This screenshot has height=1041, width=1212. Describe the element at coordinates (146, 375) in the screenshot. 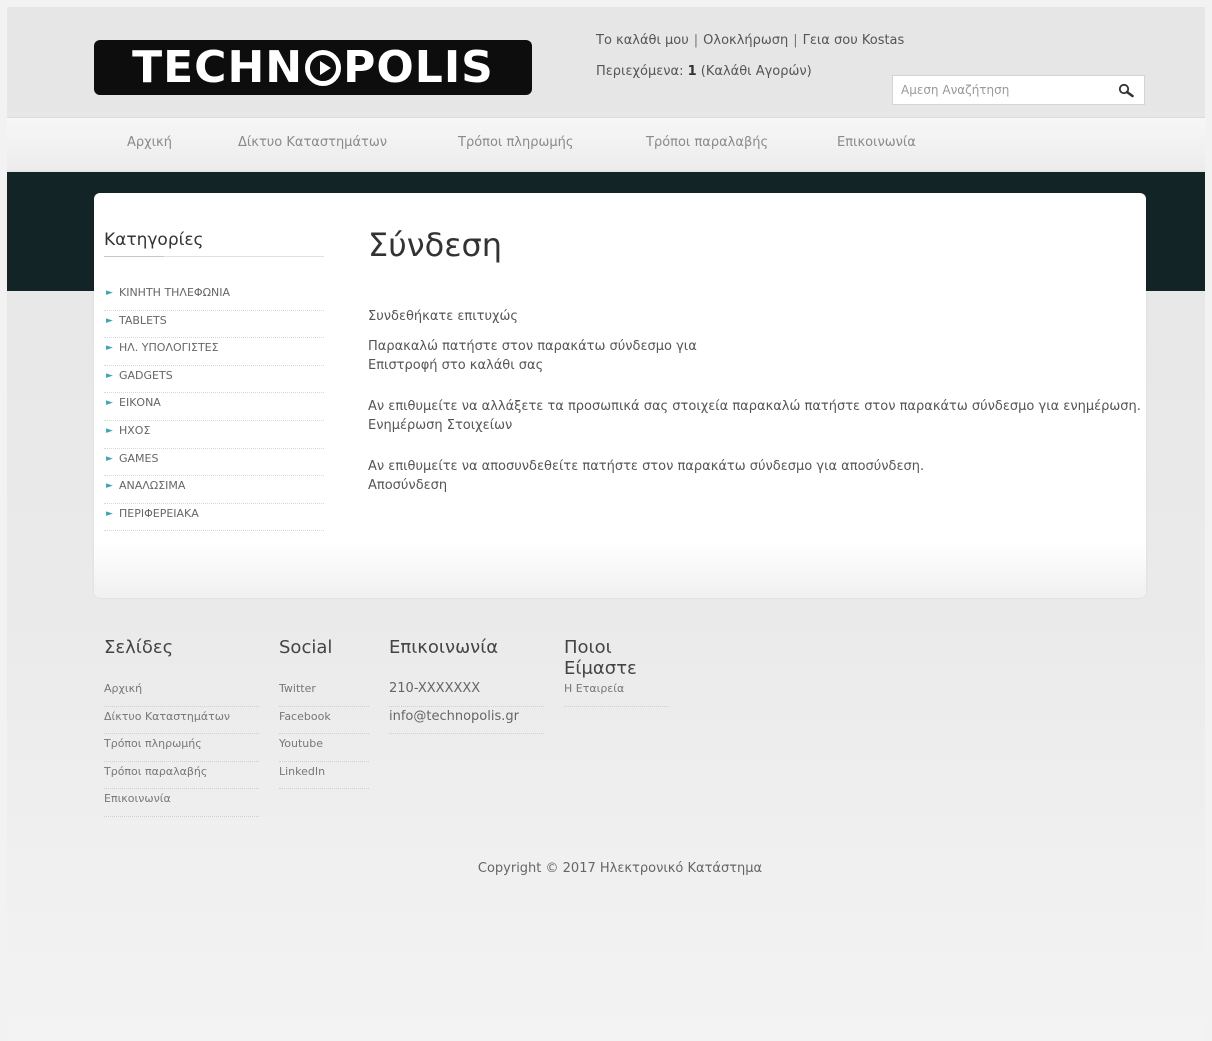

I see `category-label: GADGETS` at that location.